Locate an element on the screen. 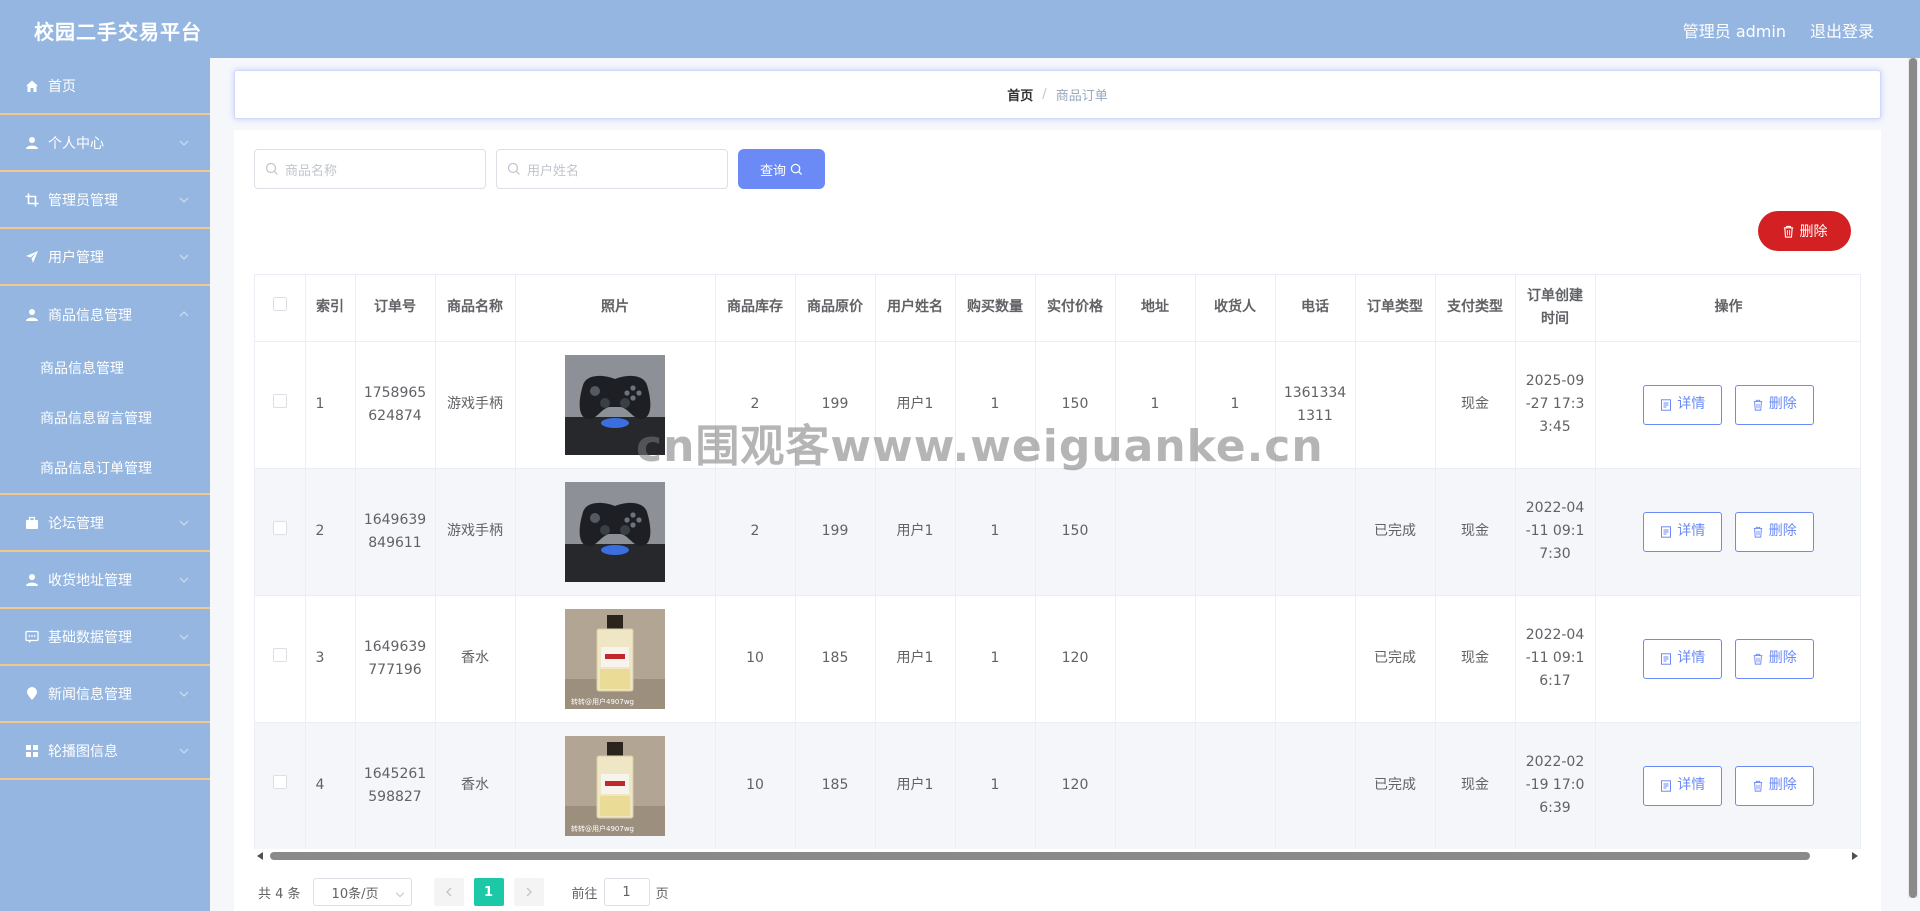  search-placeholder: 用户姓名 is located at coordinates (553, 171).